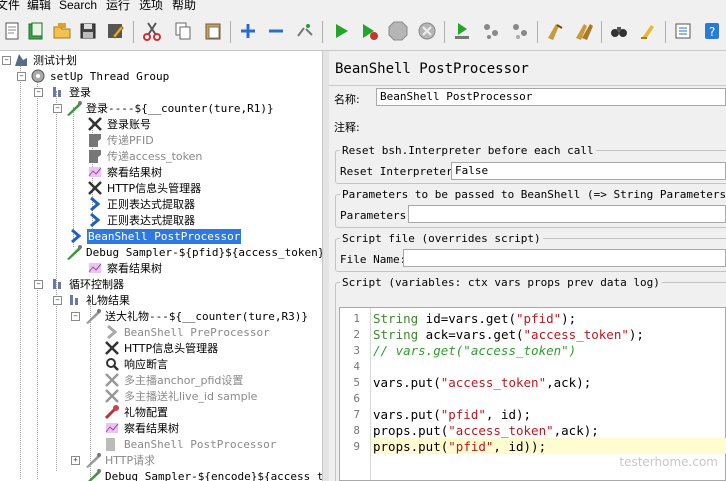 The image size is (726, 481). I want to click on reset-search-icon, so click(648, 31).